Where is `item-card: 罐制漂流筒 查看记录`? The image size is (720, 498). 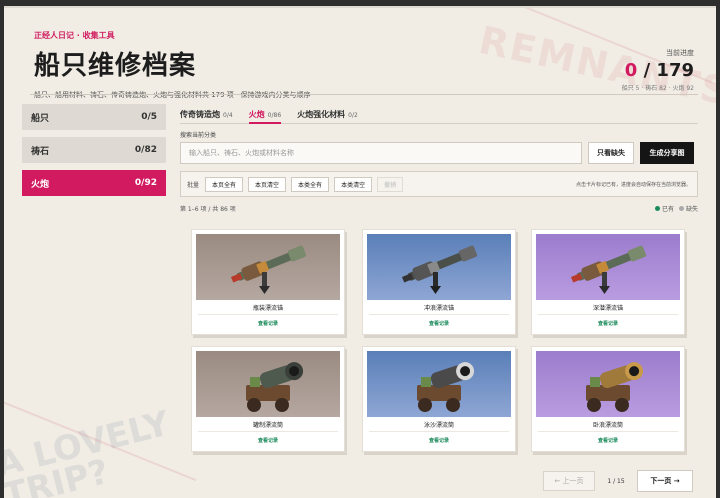
item-card: 罐制漂流筒 查看记录 is located at coordinates (268, 399).